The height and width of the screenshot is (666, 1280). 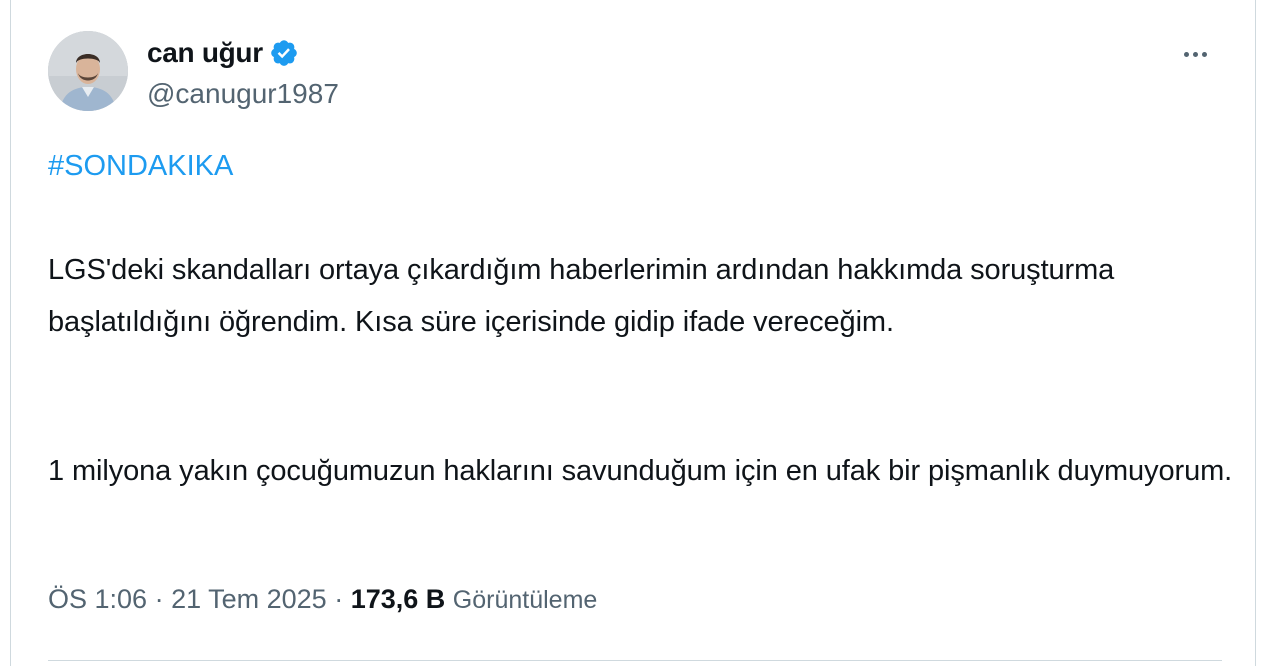 I want to click on author-name-row: can uğur, so click(x=223, y=53).